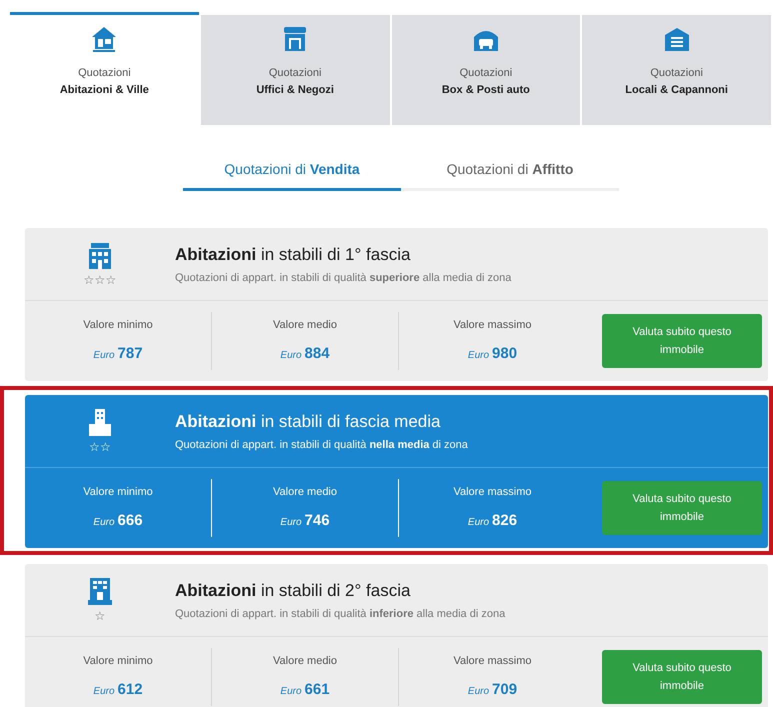  What do you see at coordinates (100, 447) in the screenshot?
I see `star-rating: ☆☆` at bounding box center [100, 447].